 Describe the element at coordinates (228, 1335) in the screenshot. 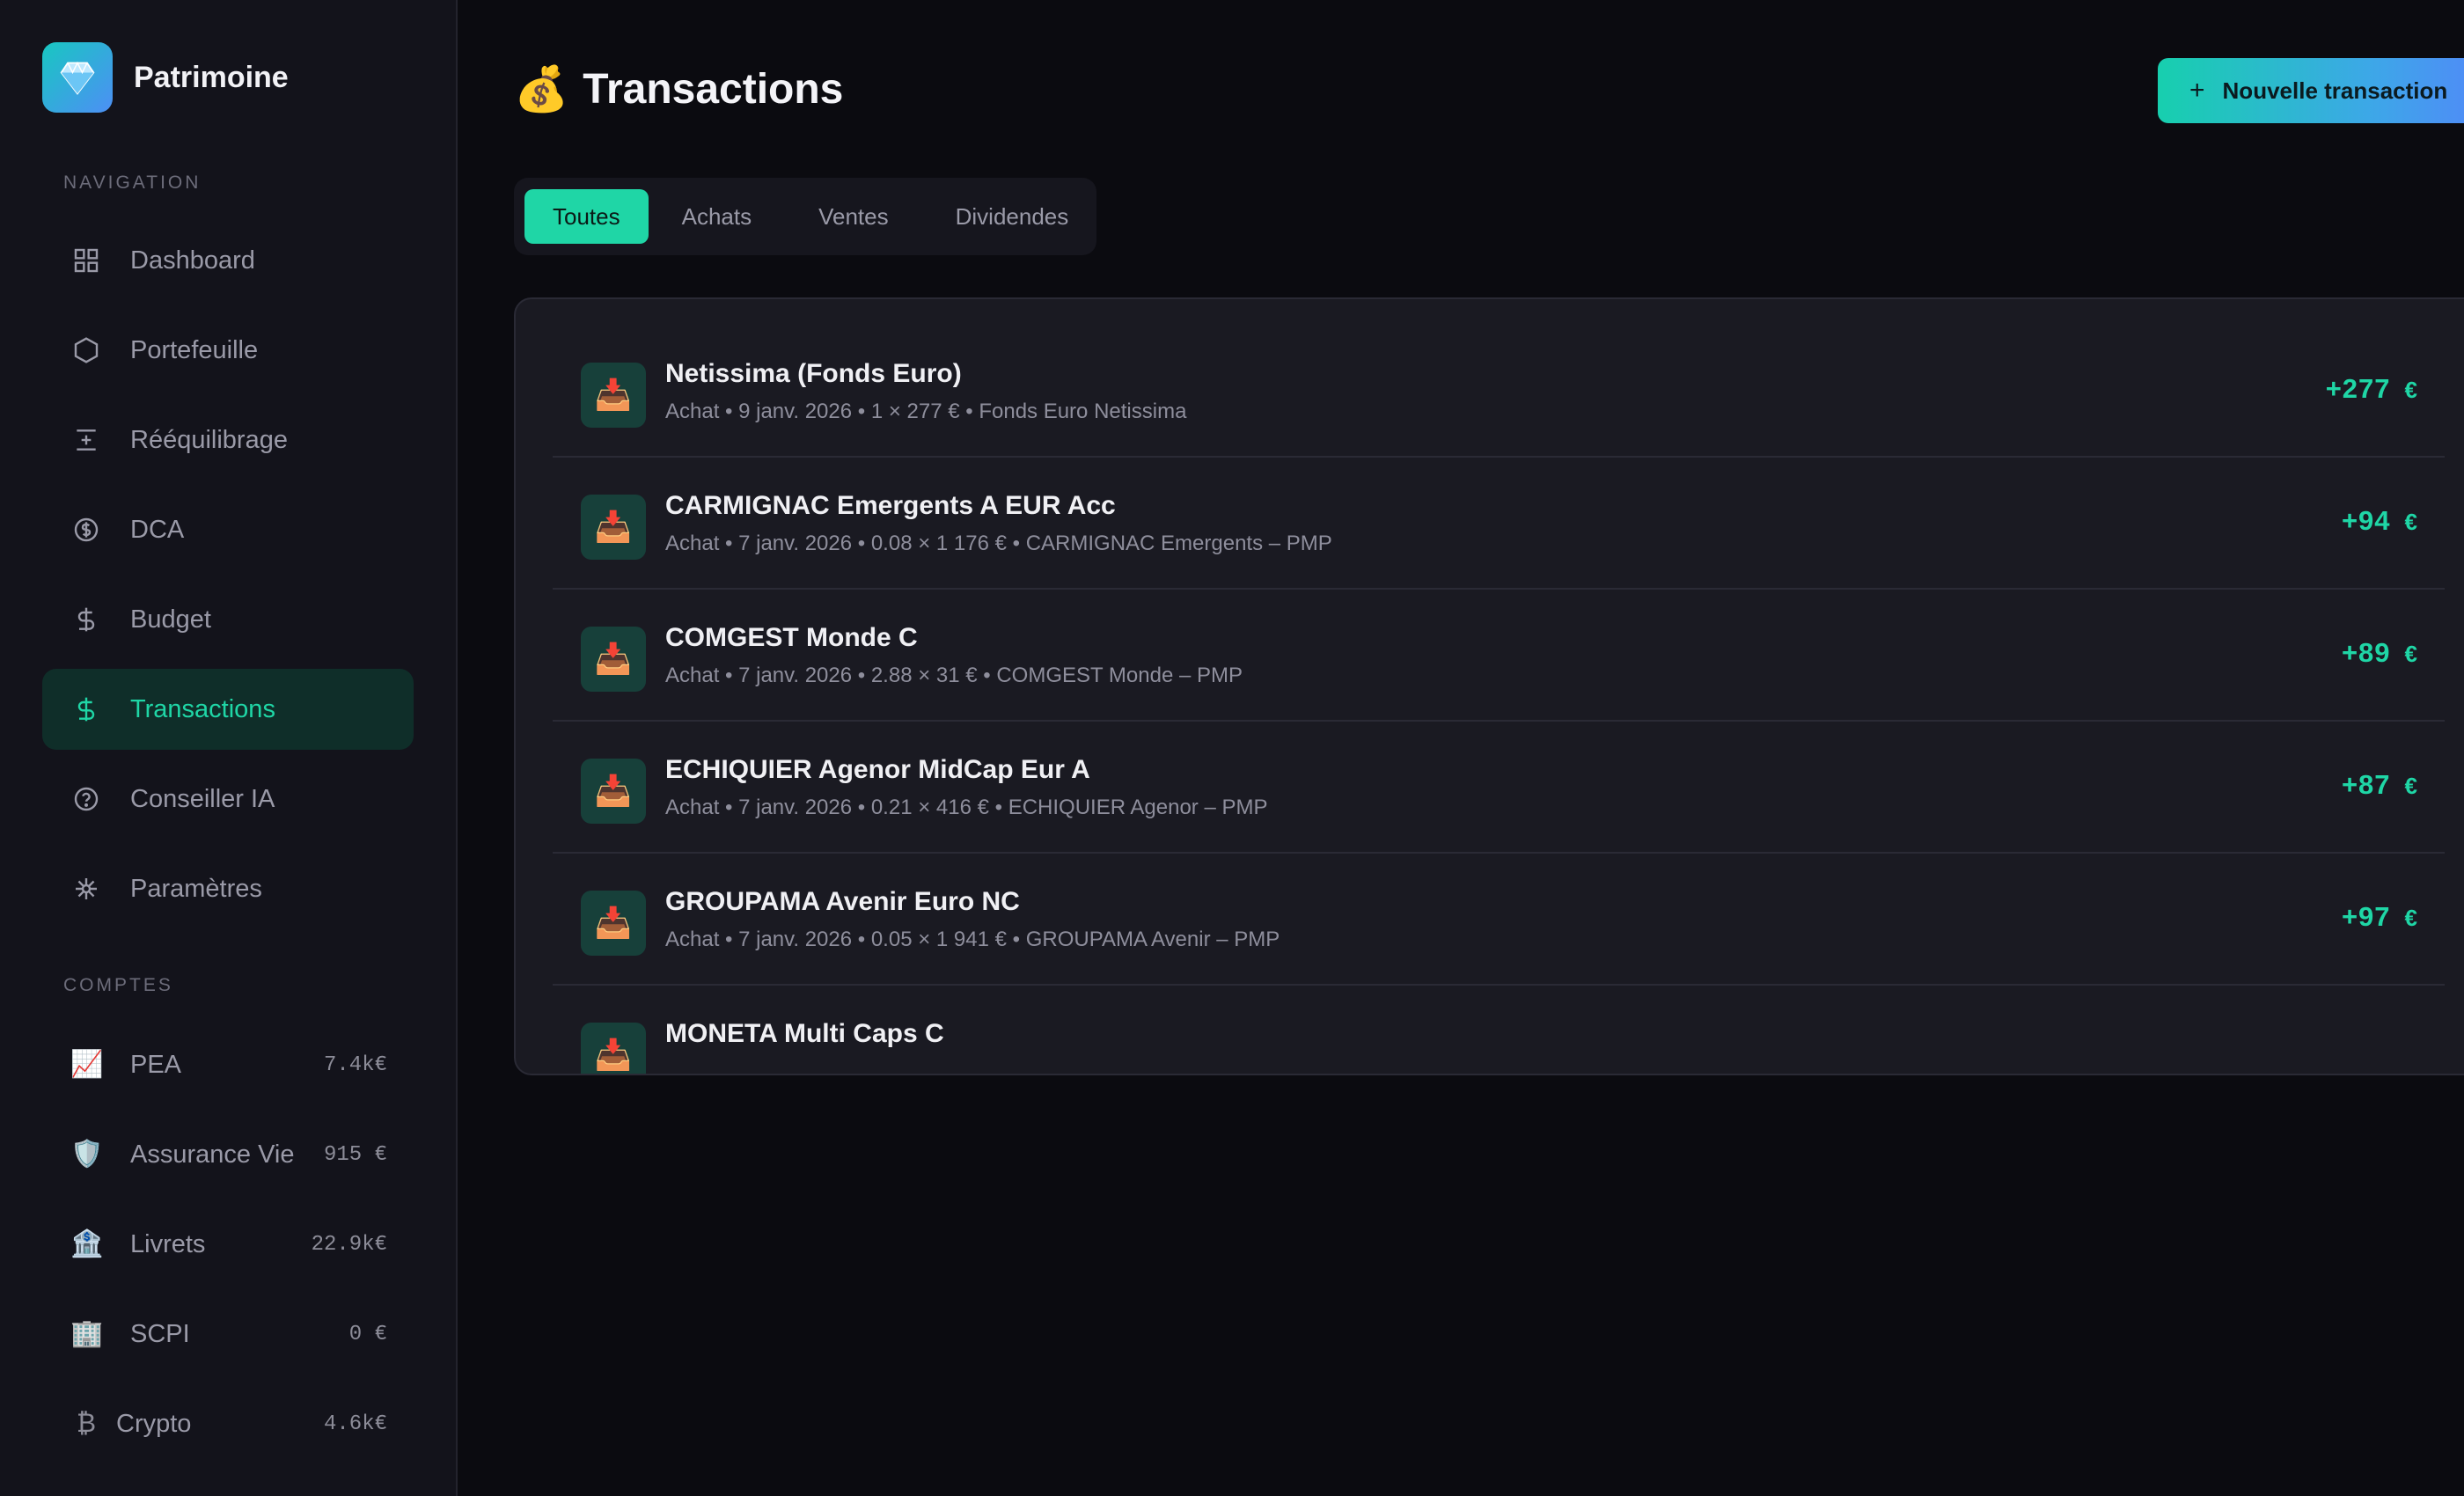

I see `account-item-scpi: 🏢 SCPI 0 €` at that location.